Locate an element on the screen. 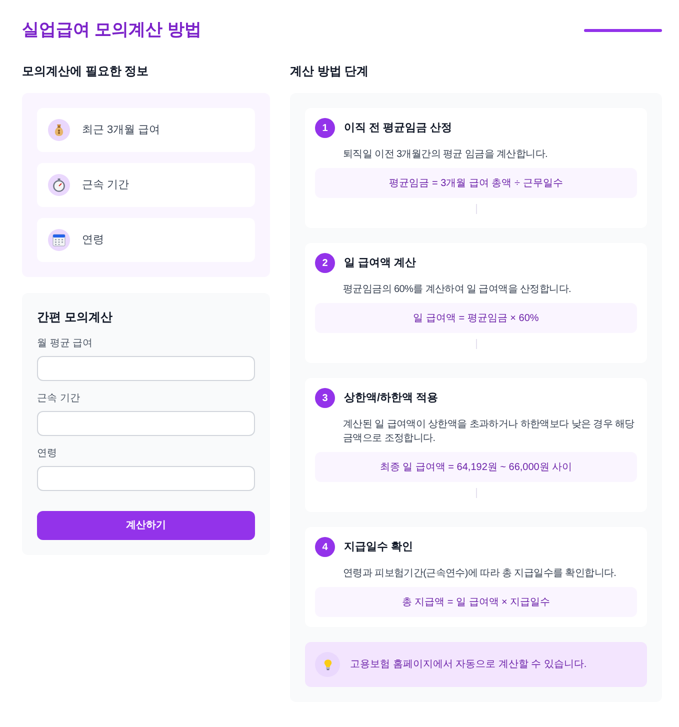  money-bag-icon is located at coordinates (59, 130).